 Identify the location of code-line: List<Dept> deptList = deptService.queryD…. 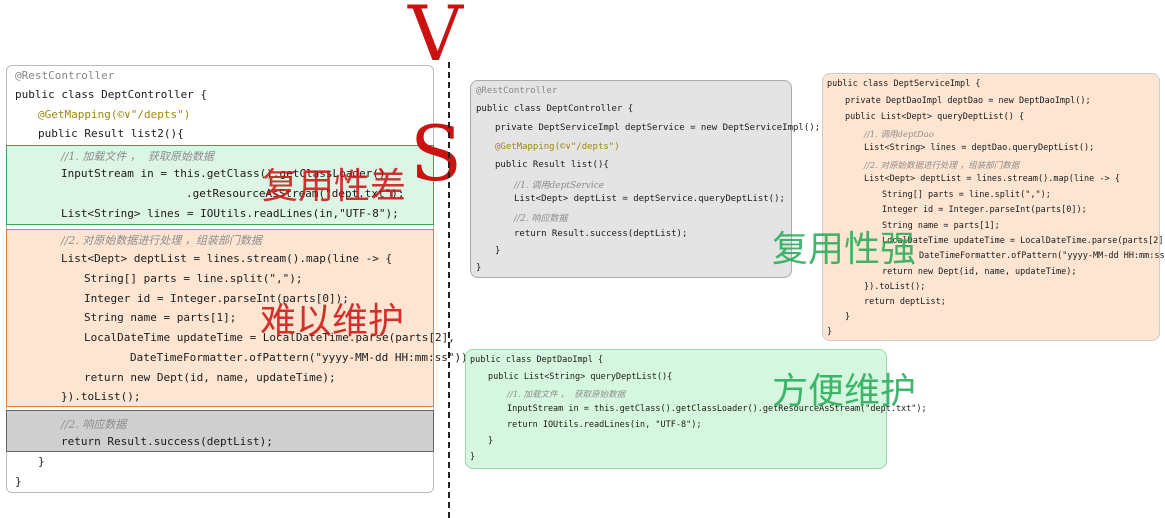
(649, 199).